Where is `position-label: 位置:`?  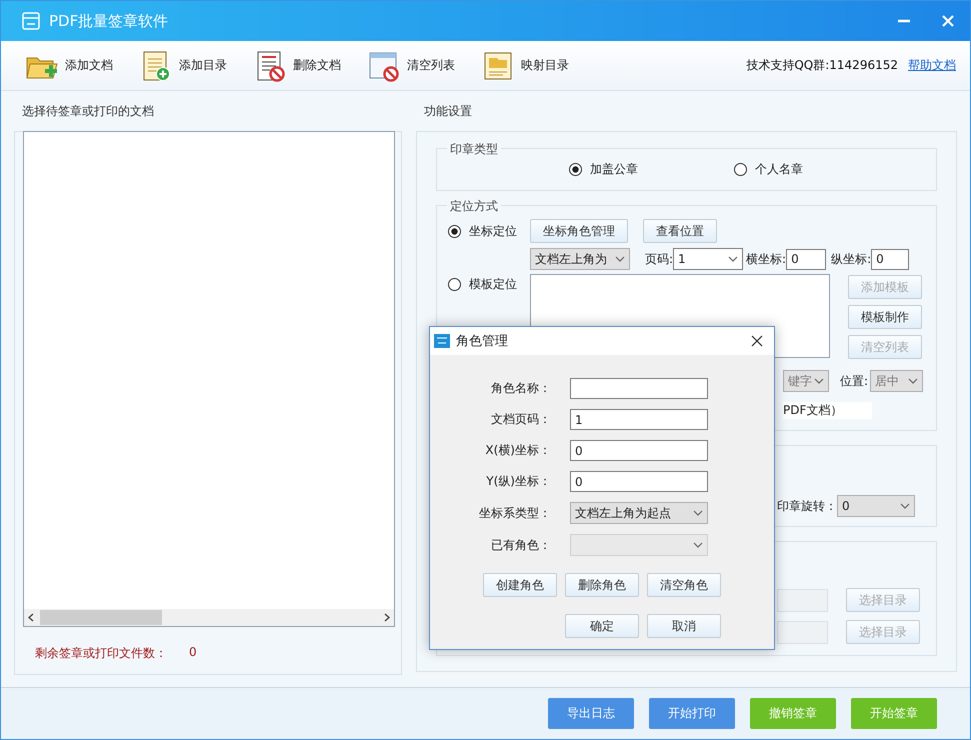 position-label: 位置: is located at coordinates (854, 381).